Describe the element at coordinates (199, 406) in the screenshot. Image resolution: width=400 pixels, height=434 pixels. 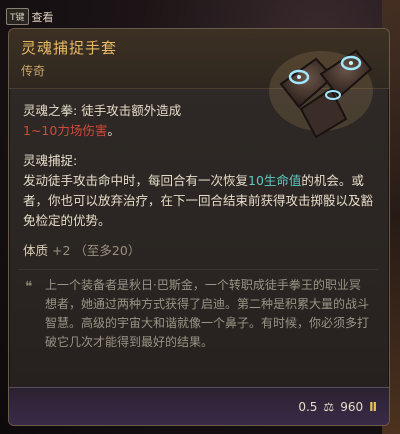
I see `item-footer: 0.5 ⚖ 960 Ⅱ` at that location.